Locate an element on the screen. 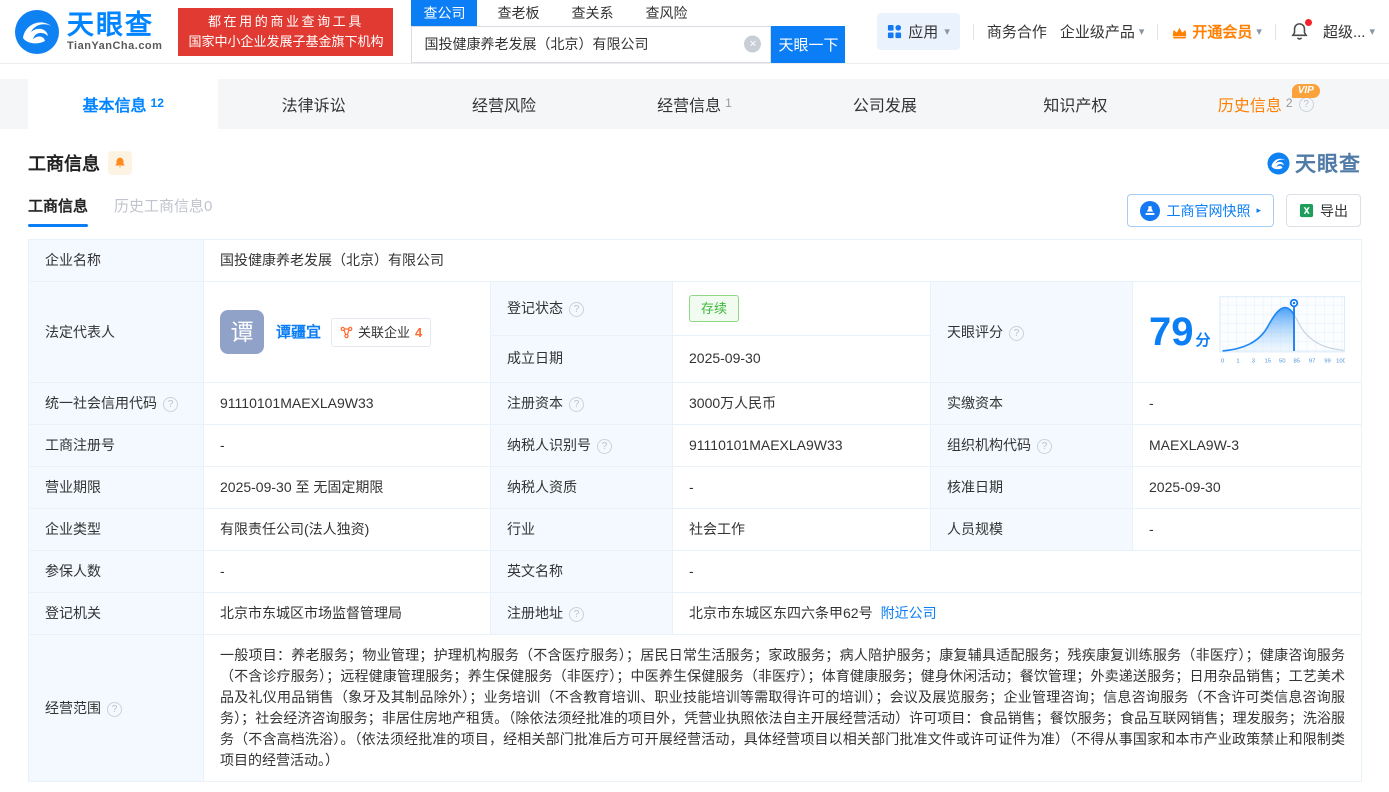  related-companies-count: 4 is located at coordinates (419, 332).